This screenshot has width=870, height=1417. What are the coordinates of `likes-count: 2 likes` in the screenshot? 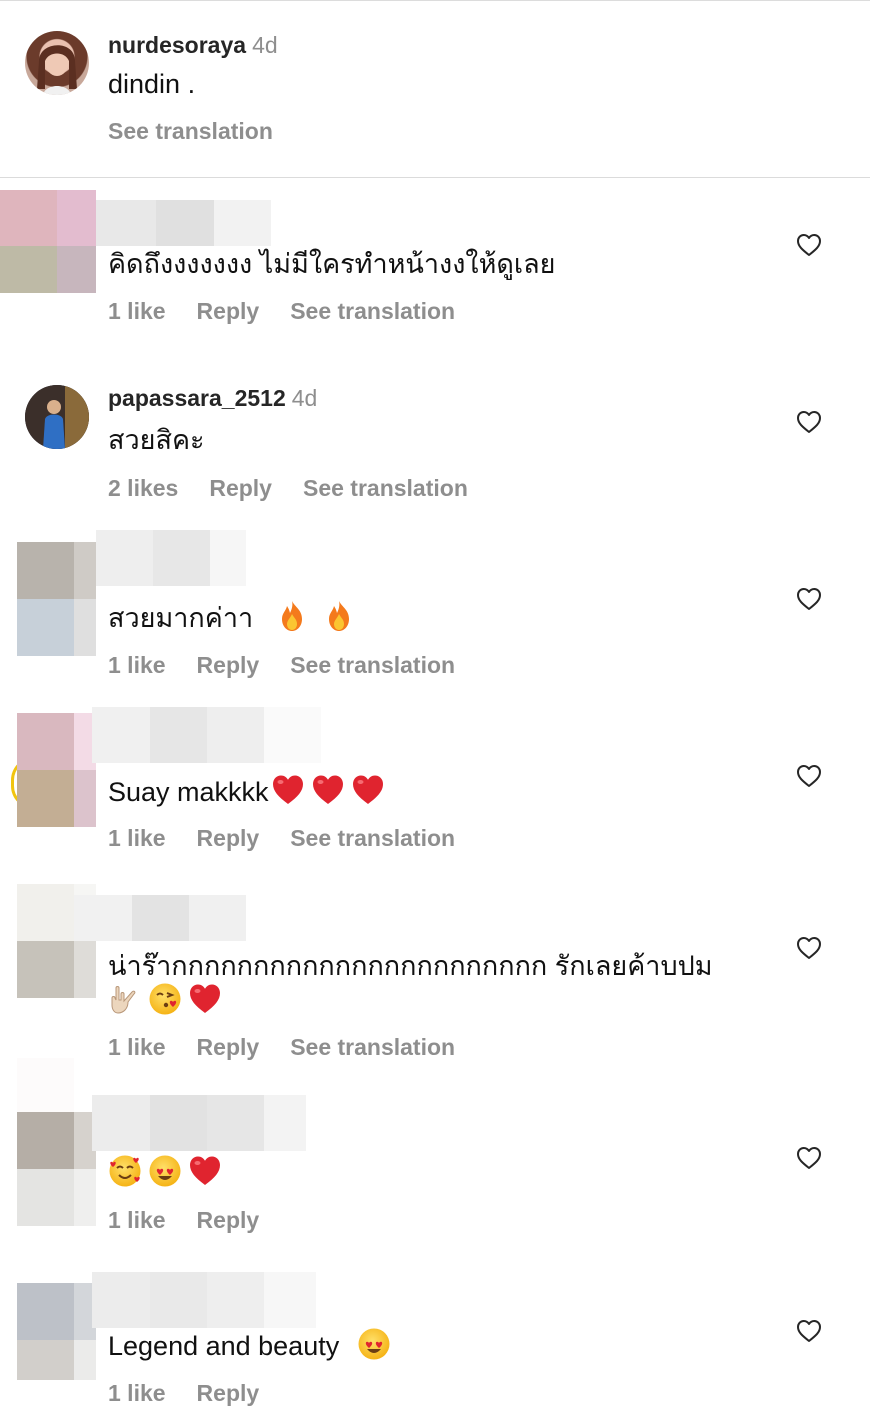 It's located at (143, 488).